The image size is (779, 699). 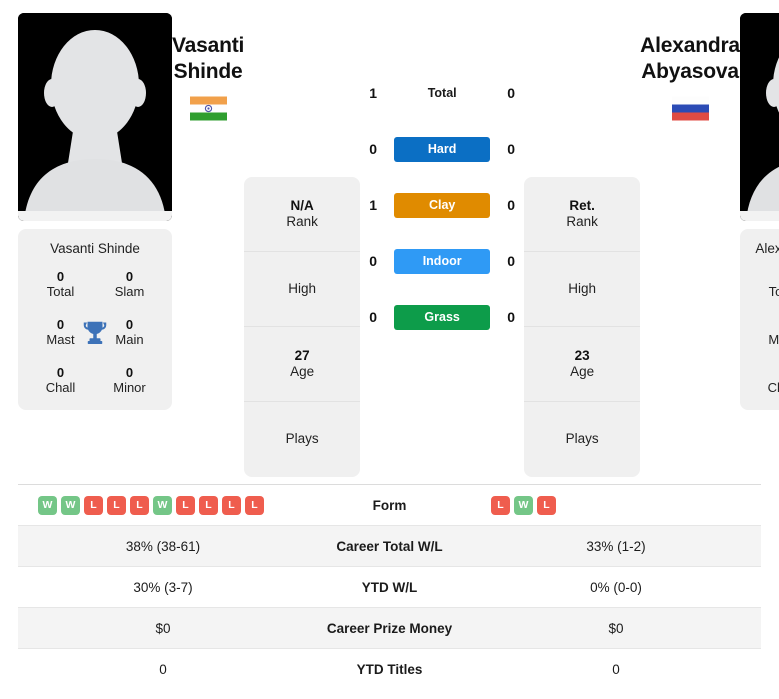 What do you see at coordinates (163, 587) in the screenshot?
I see `ytd-wl-left: 30% (3-7)` at bounding box center [163, 587].